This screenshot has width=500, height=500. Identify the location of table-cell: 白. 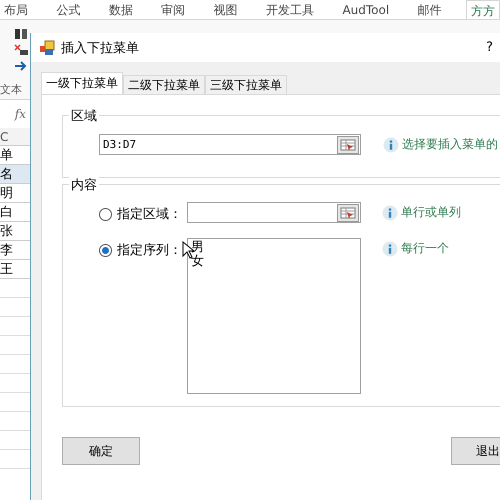
(15, 212).